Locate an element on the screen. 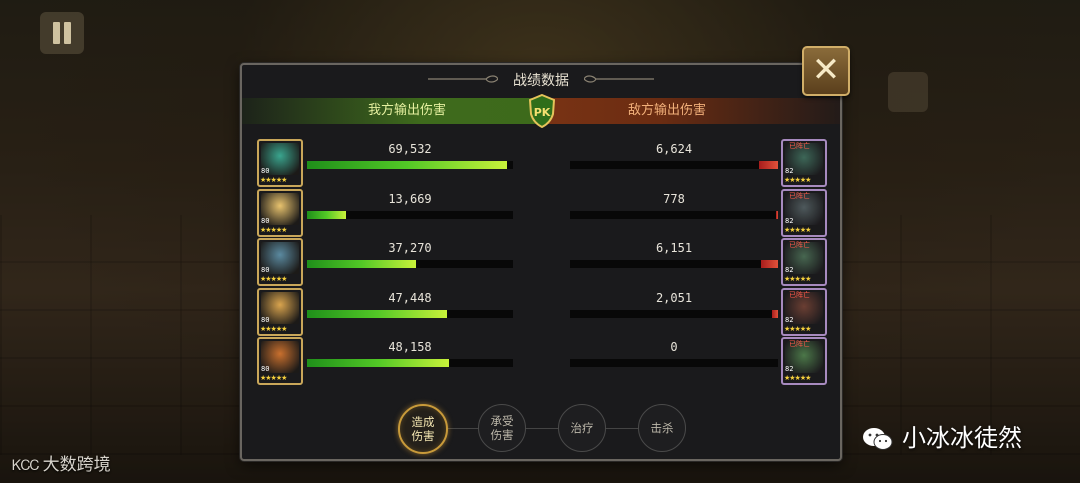 This screenshot has height=483, width=1080. watermark-right-text: 小冰冰徒然 is located at coordinates (962, 438).